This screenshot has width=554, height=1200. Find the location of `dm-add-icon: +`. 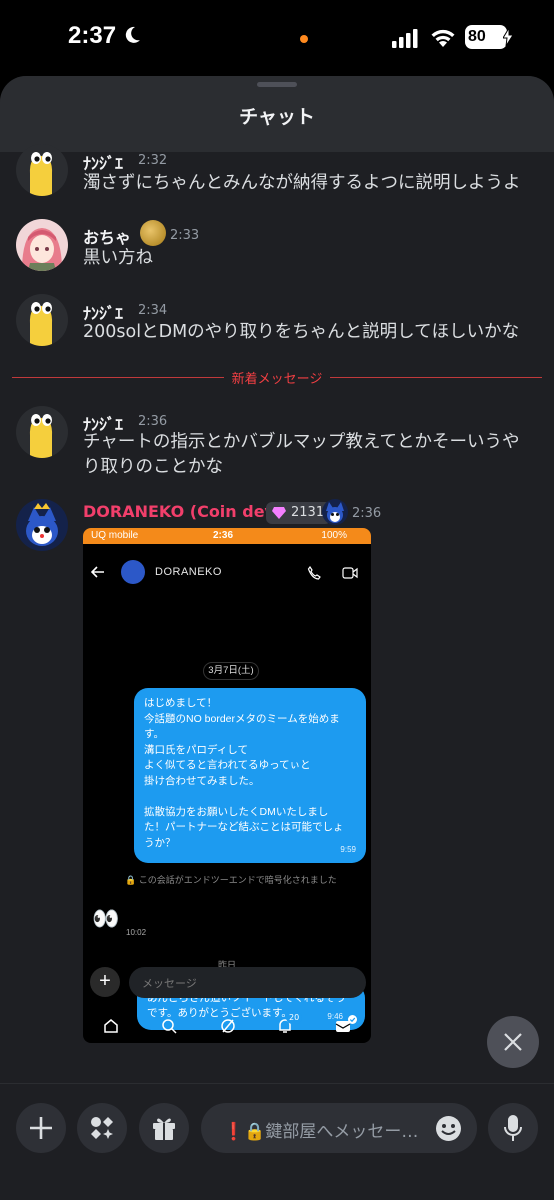

dm-add-icon: + is located at coordinates (105, 982).